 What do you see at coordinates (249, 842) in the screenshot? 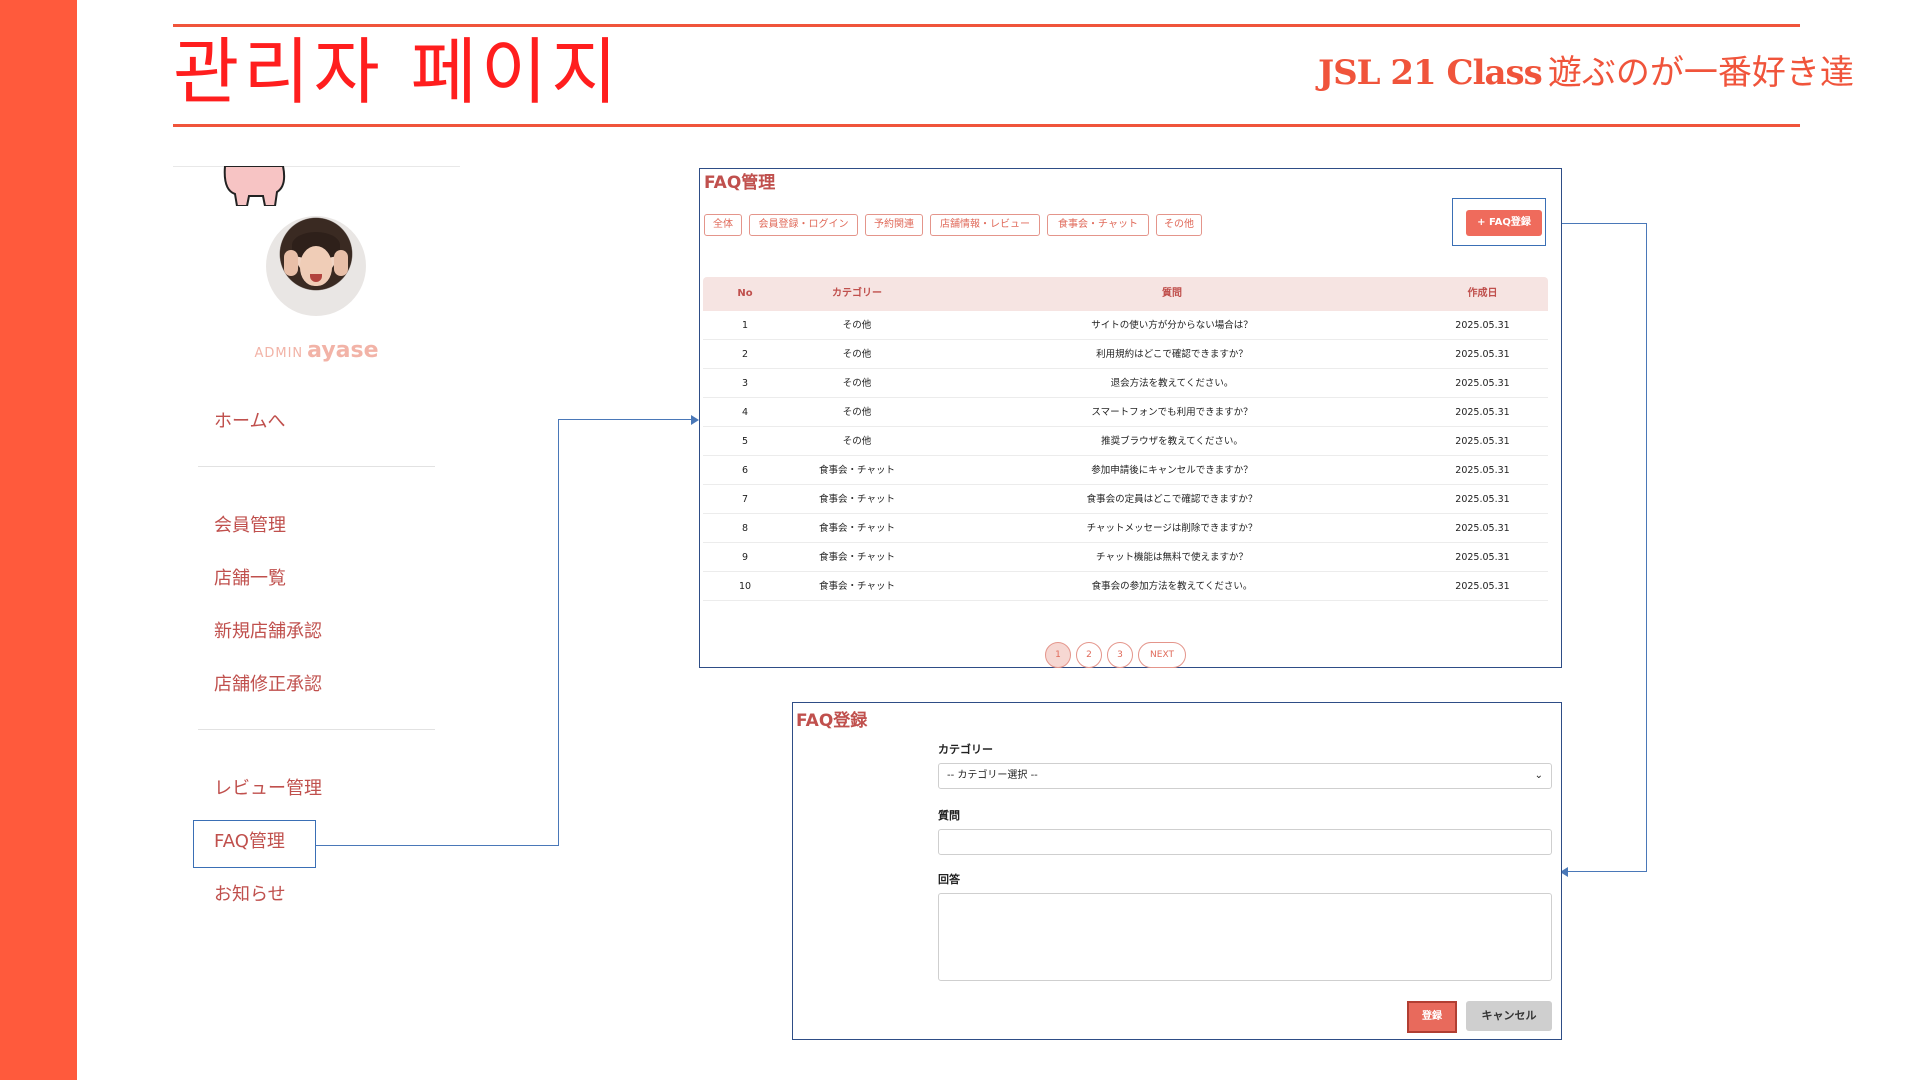
I see `sidebar-item-faq: FAQ管理` at bounding box center [249, 842].